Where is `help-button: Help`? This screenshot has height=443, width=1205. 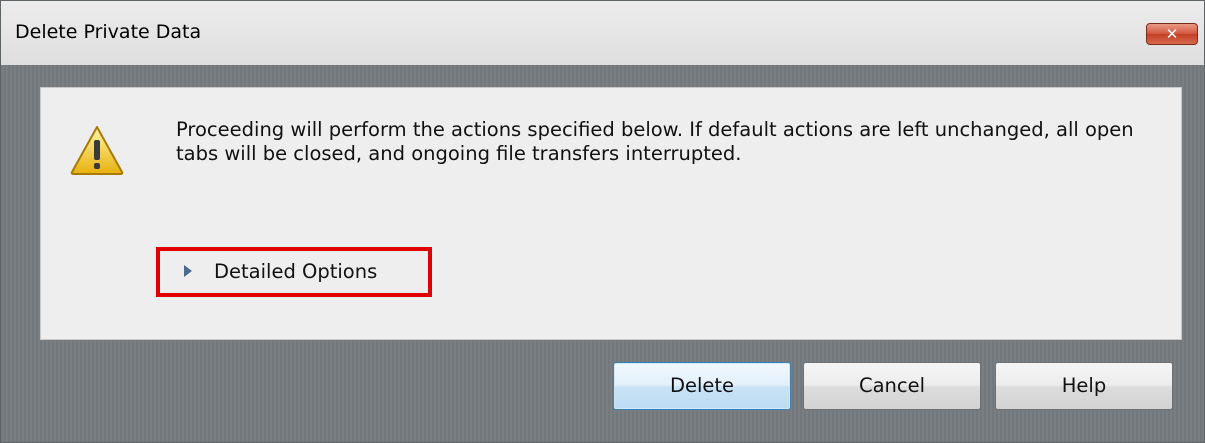
help-button: Help is located at coordinates (1084, 386).